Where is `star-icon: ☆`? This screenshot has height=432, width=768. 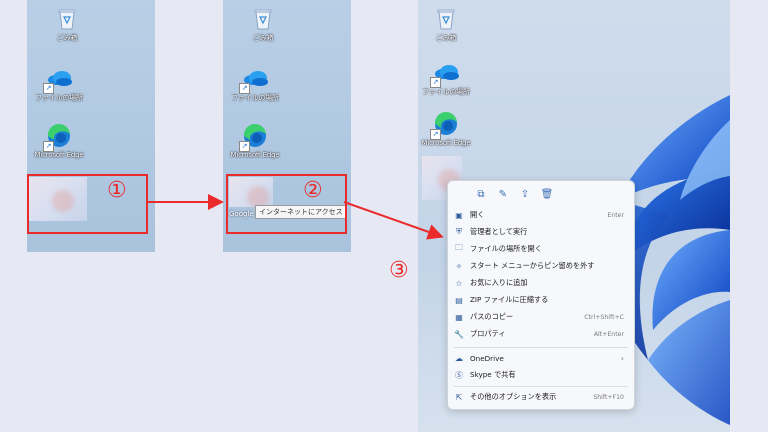 star-icon: ☆ is located at coordinates (459, 283).